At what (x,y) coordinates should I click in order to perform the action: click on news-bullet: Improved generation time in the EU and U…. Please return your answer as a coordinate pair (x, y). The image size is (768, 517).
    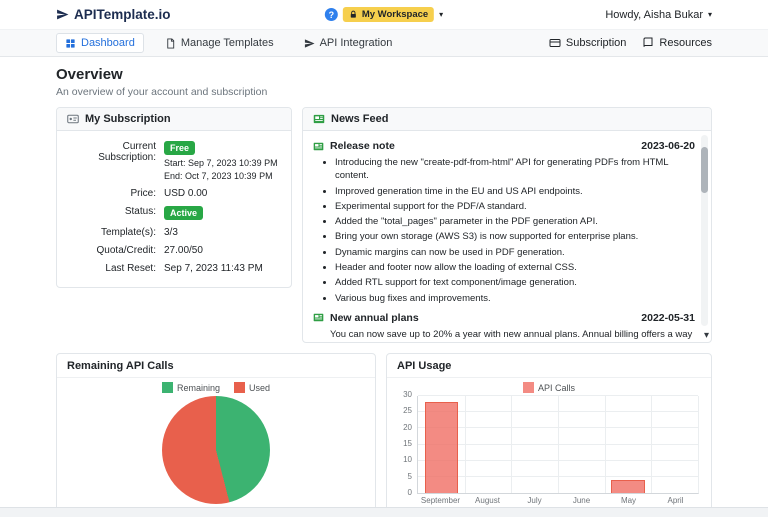
    Looking at the image, I should click on (515, 191).